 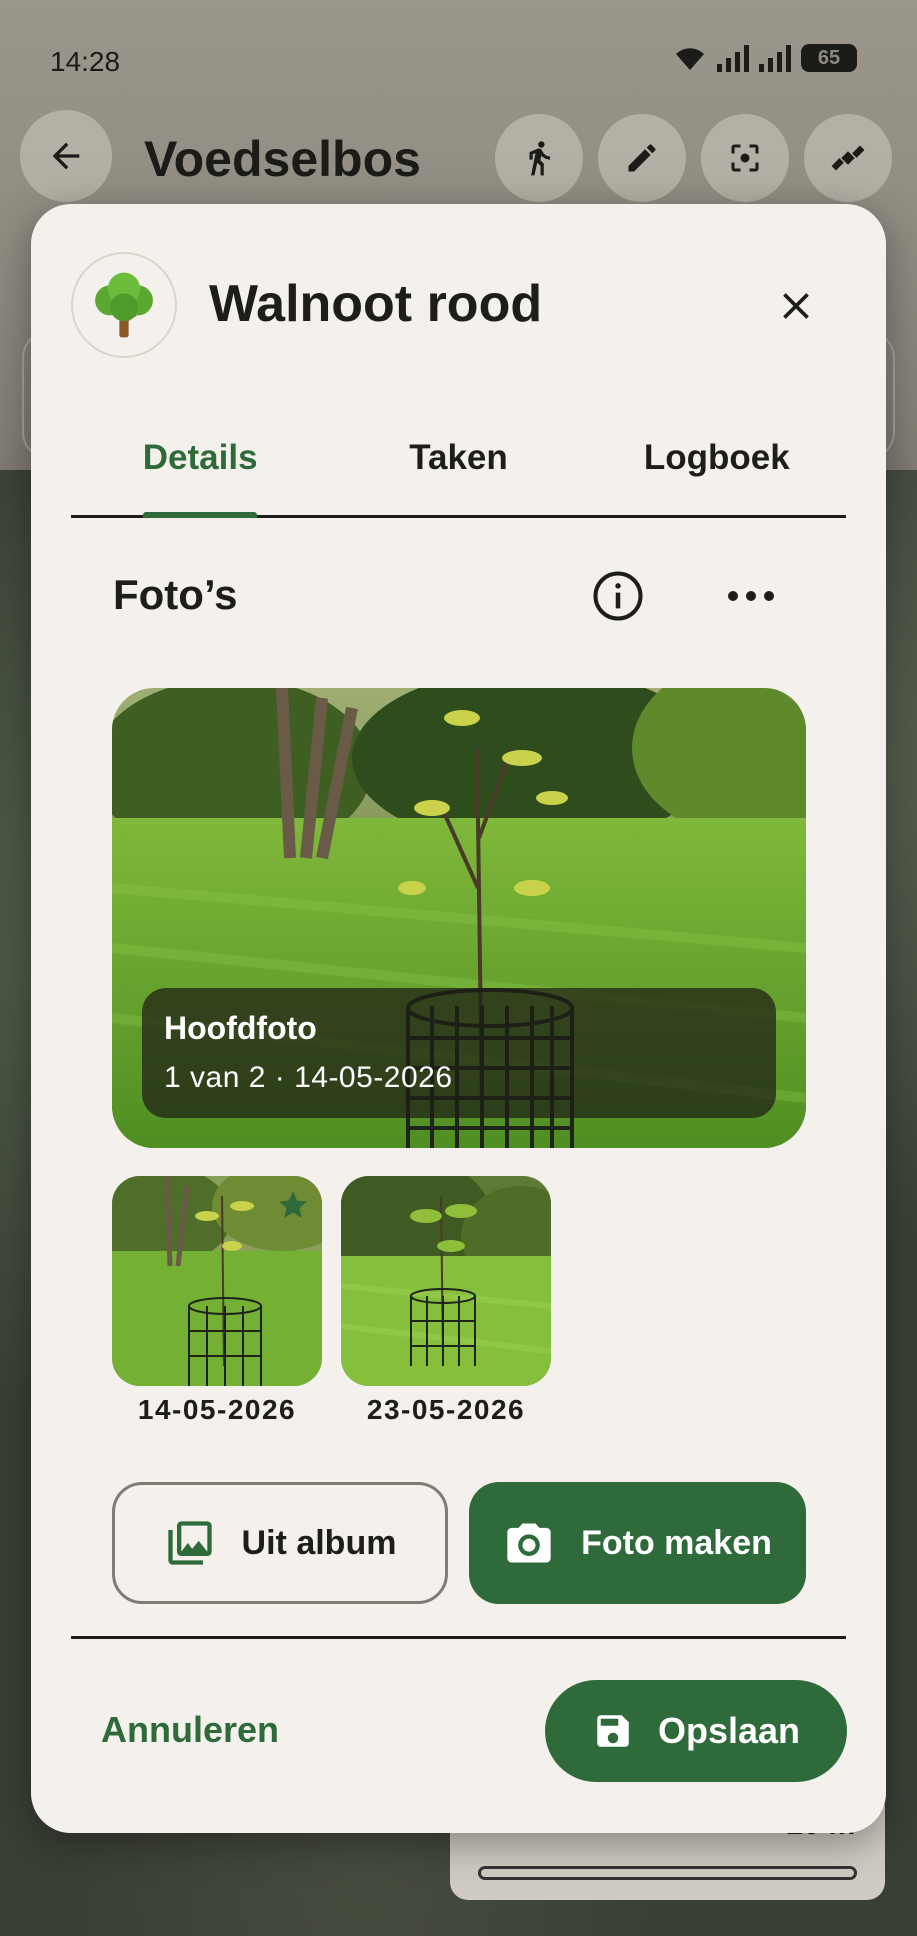 I want to click on cancel-button: Annuleren, so click(x=190, y=1730).